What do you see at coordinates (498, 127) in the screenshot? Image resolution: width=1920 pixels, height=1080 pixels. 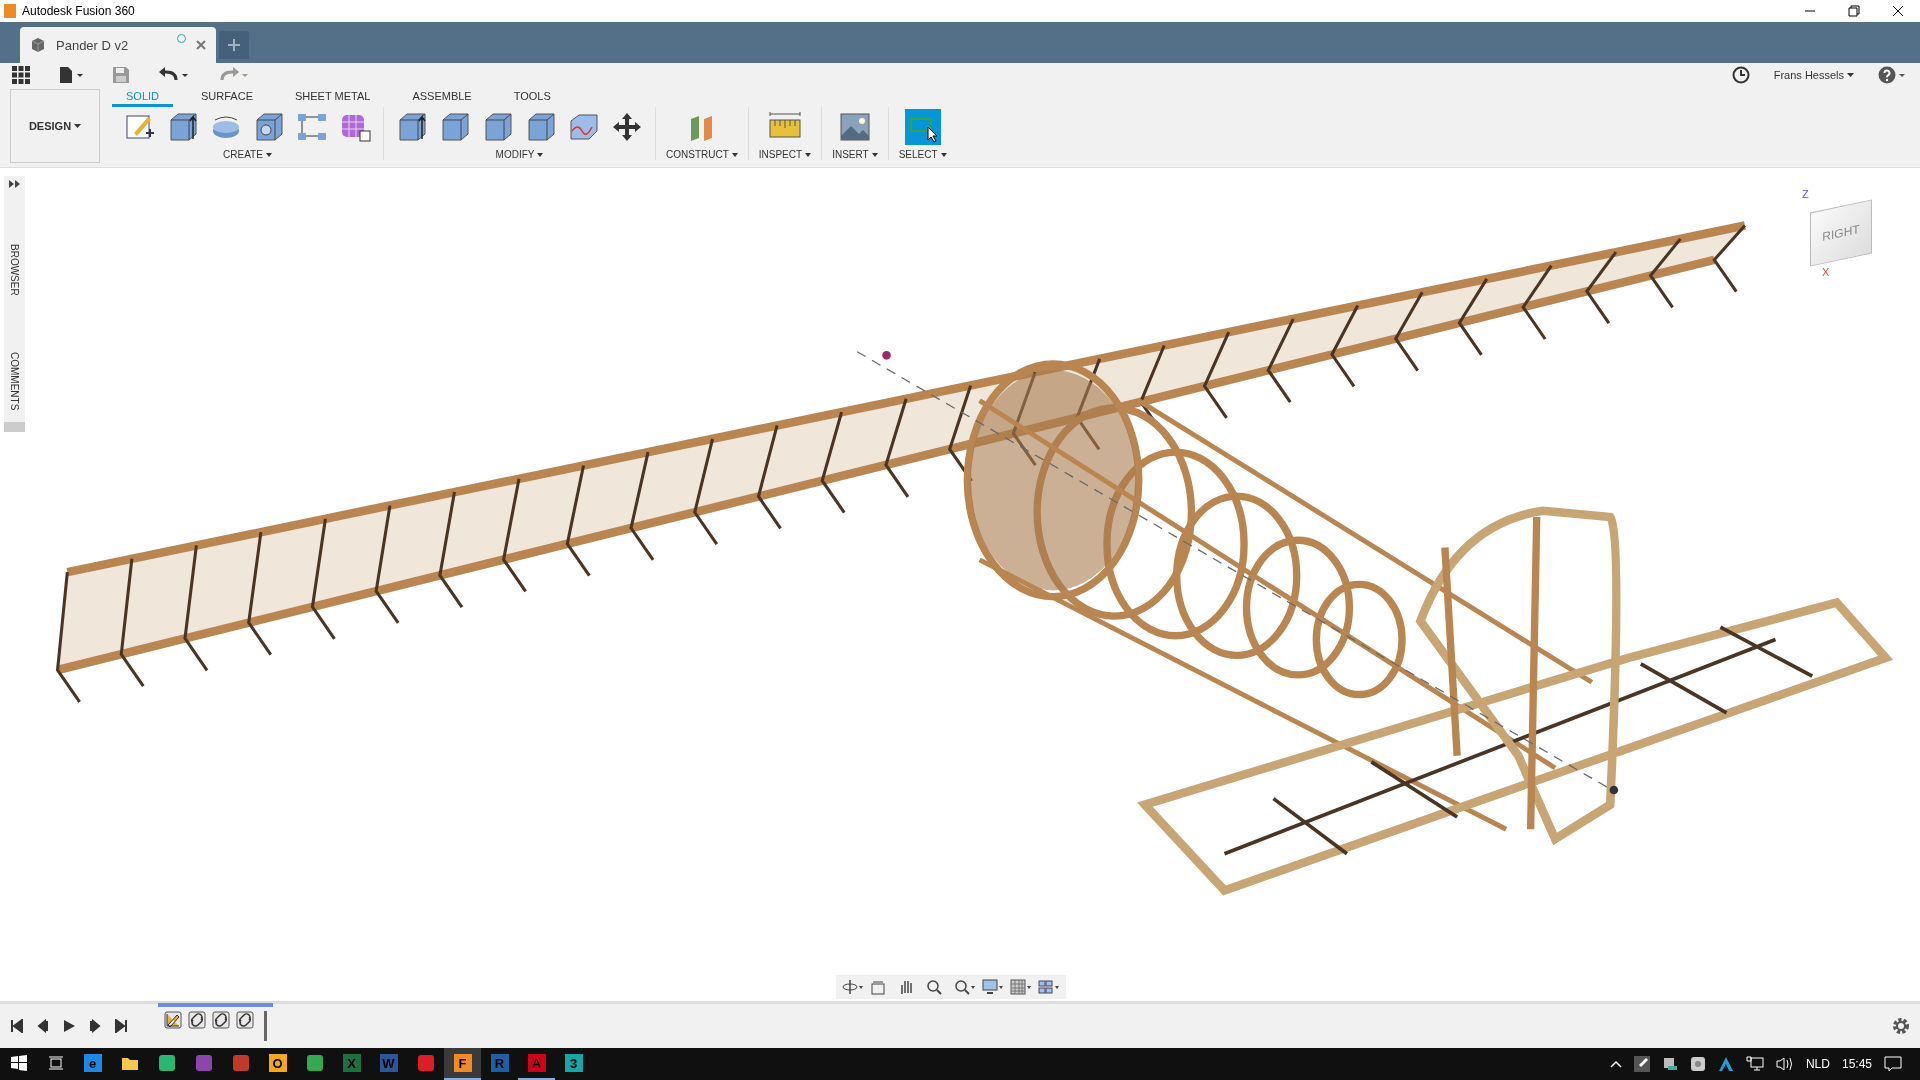 I see `shell-box-icon` at bounding box center [498, 127].